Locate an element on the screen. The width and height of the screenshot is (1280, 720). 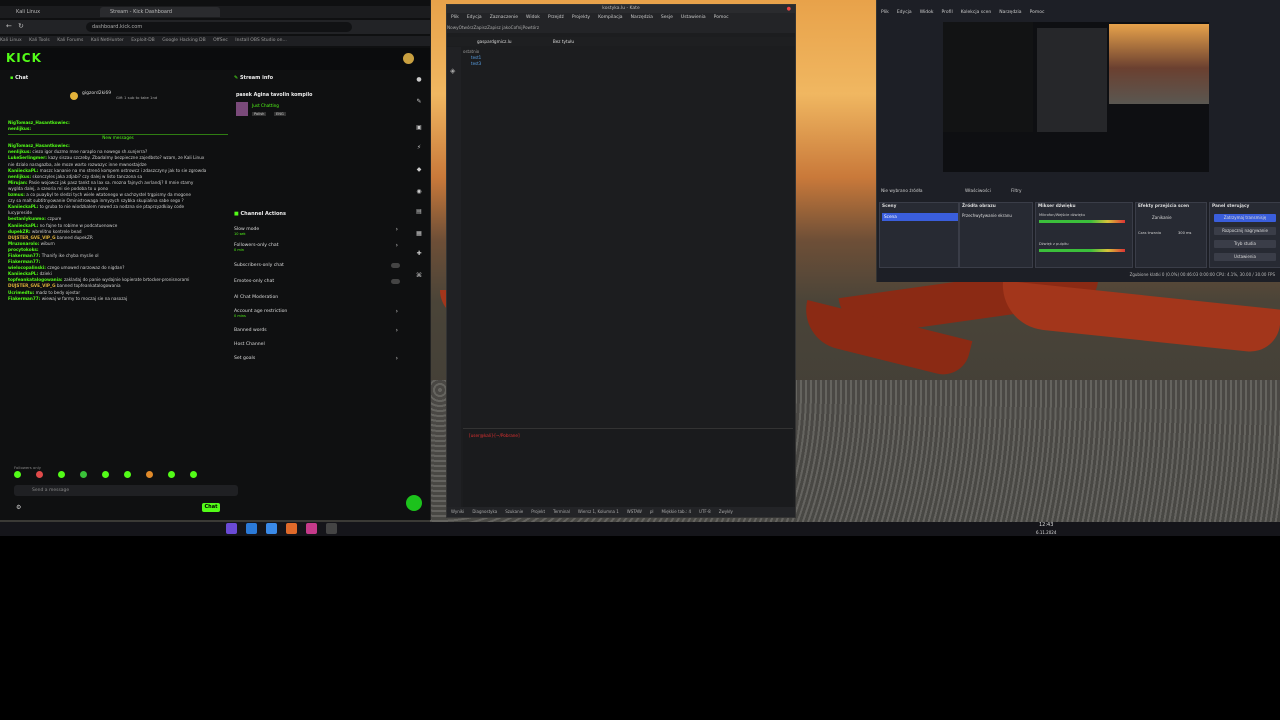
action-account-age: Account age restriction 0 mins › is located at coordinates (318, 313).